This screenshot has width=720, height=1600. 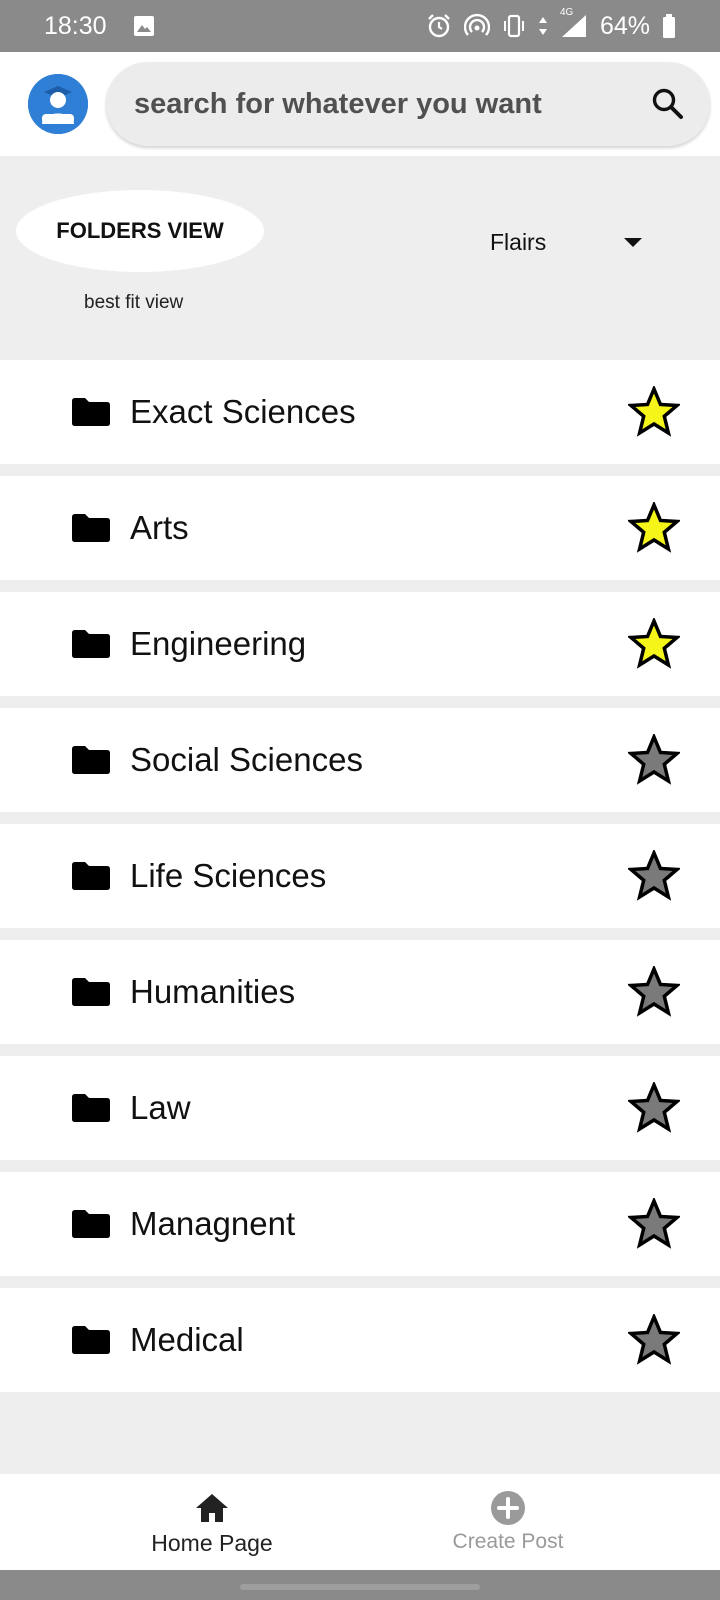 I want to click on status-bar: 18:30 4G 64%, so click(x=360, y=26).